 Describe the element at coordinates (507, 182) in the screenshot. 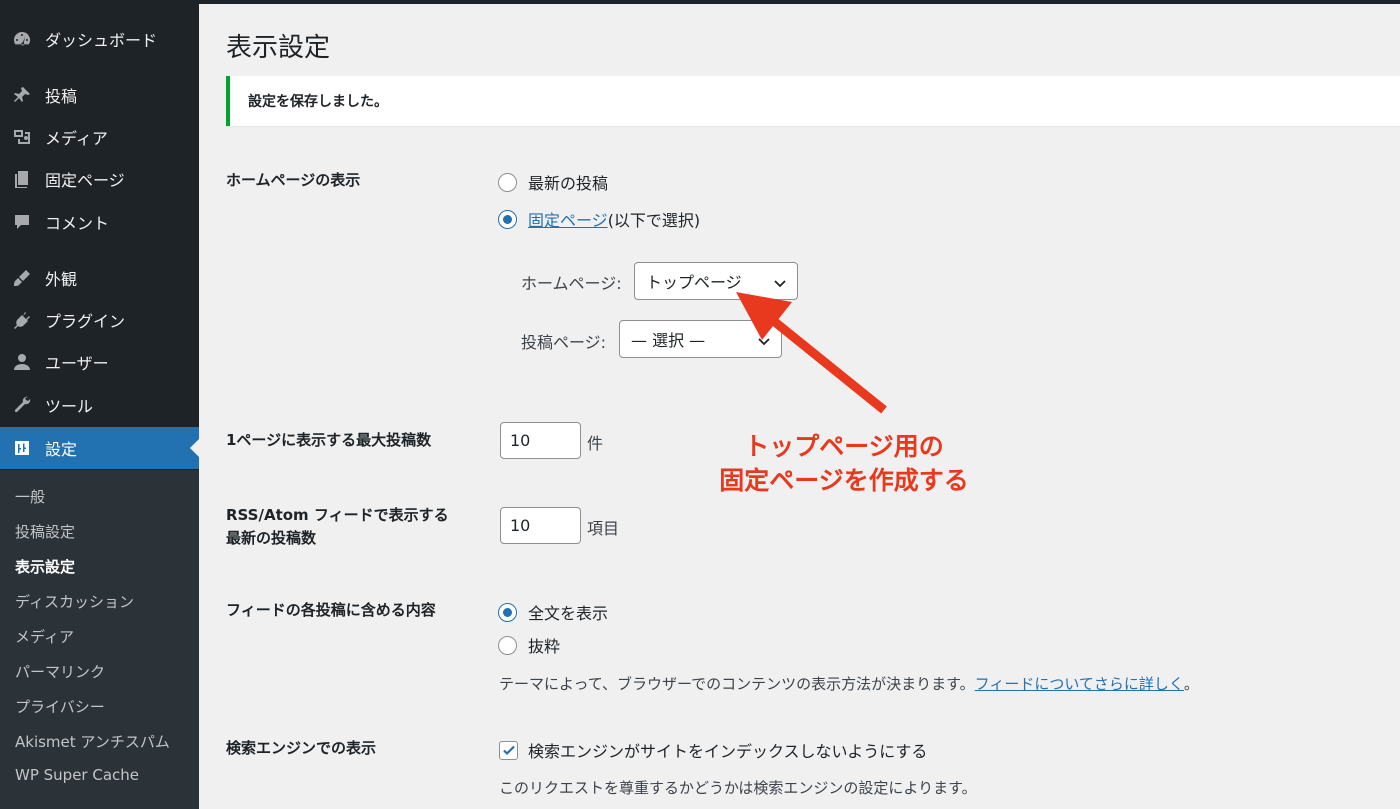

I see `radio-latest-posts` at that location.